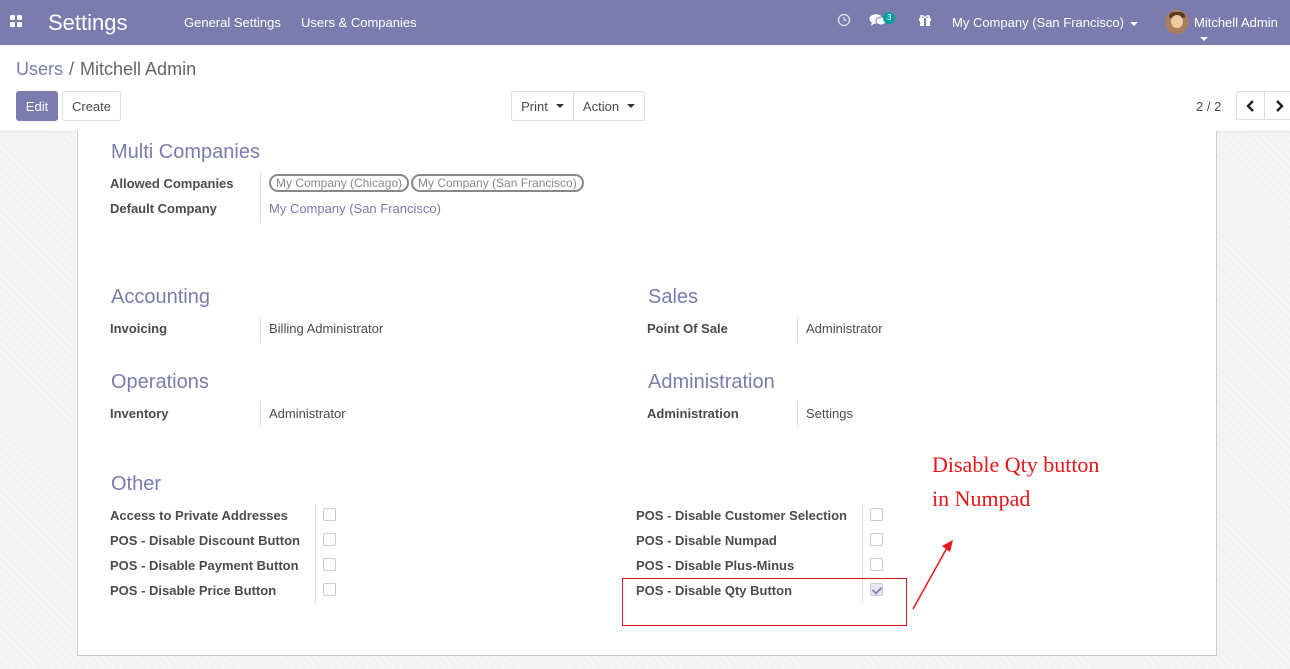 This screenshot has width=1290, height=669. Describe the element at coordinates (715, 565) in the screenshot. I see `pos-disable-plus-minus-label: POS - Disable Plus-Minus` at that location.